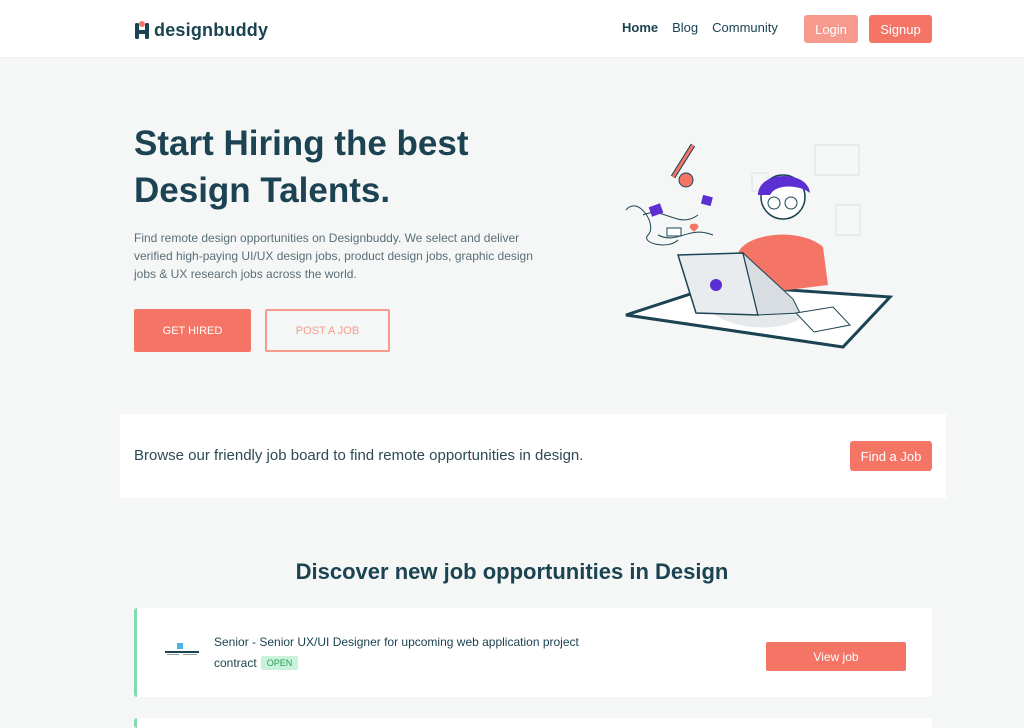 Image resolution: width=1024 pixels, height=728 pixels. Describe the element at coordinates (235, 663) in the screenshot. I see `job-type: contract` at that location.